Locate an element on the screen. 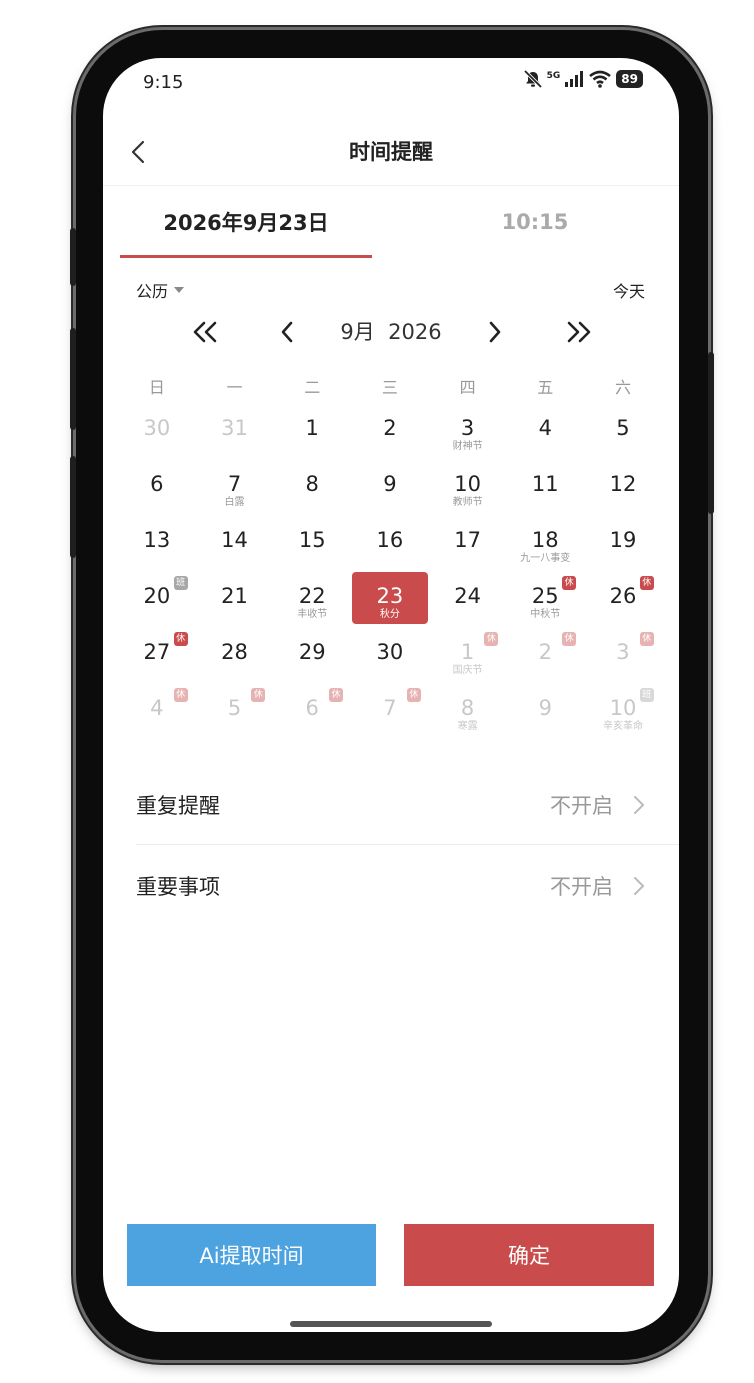  next-year-button is located at coordinates (579, 332).